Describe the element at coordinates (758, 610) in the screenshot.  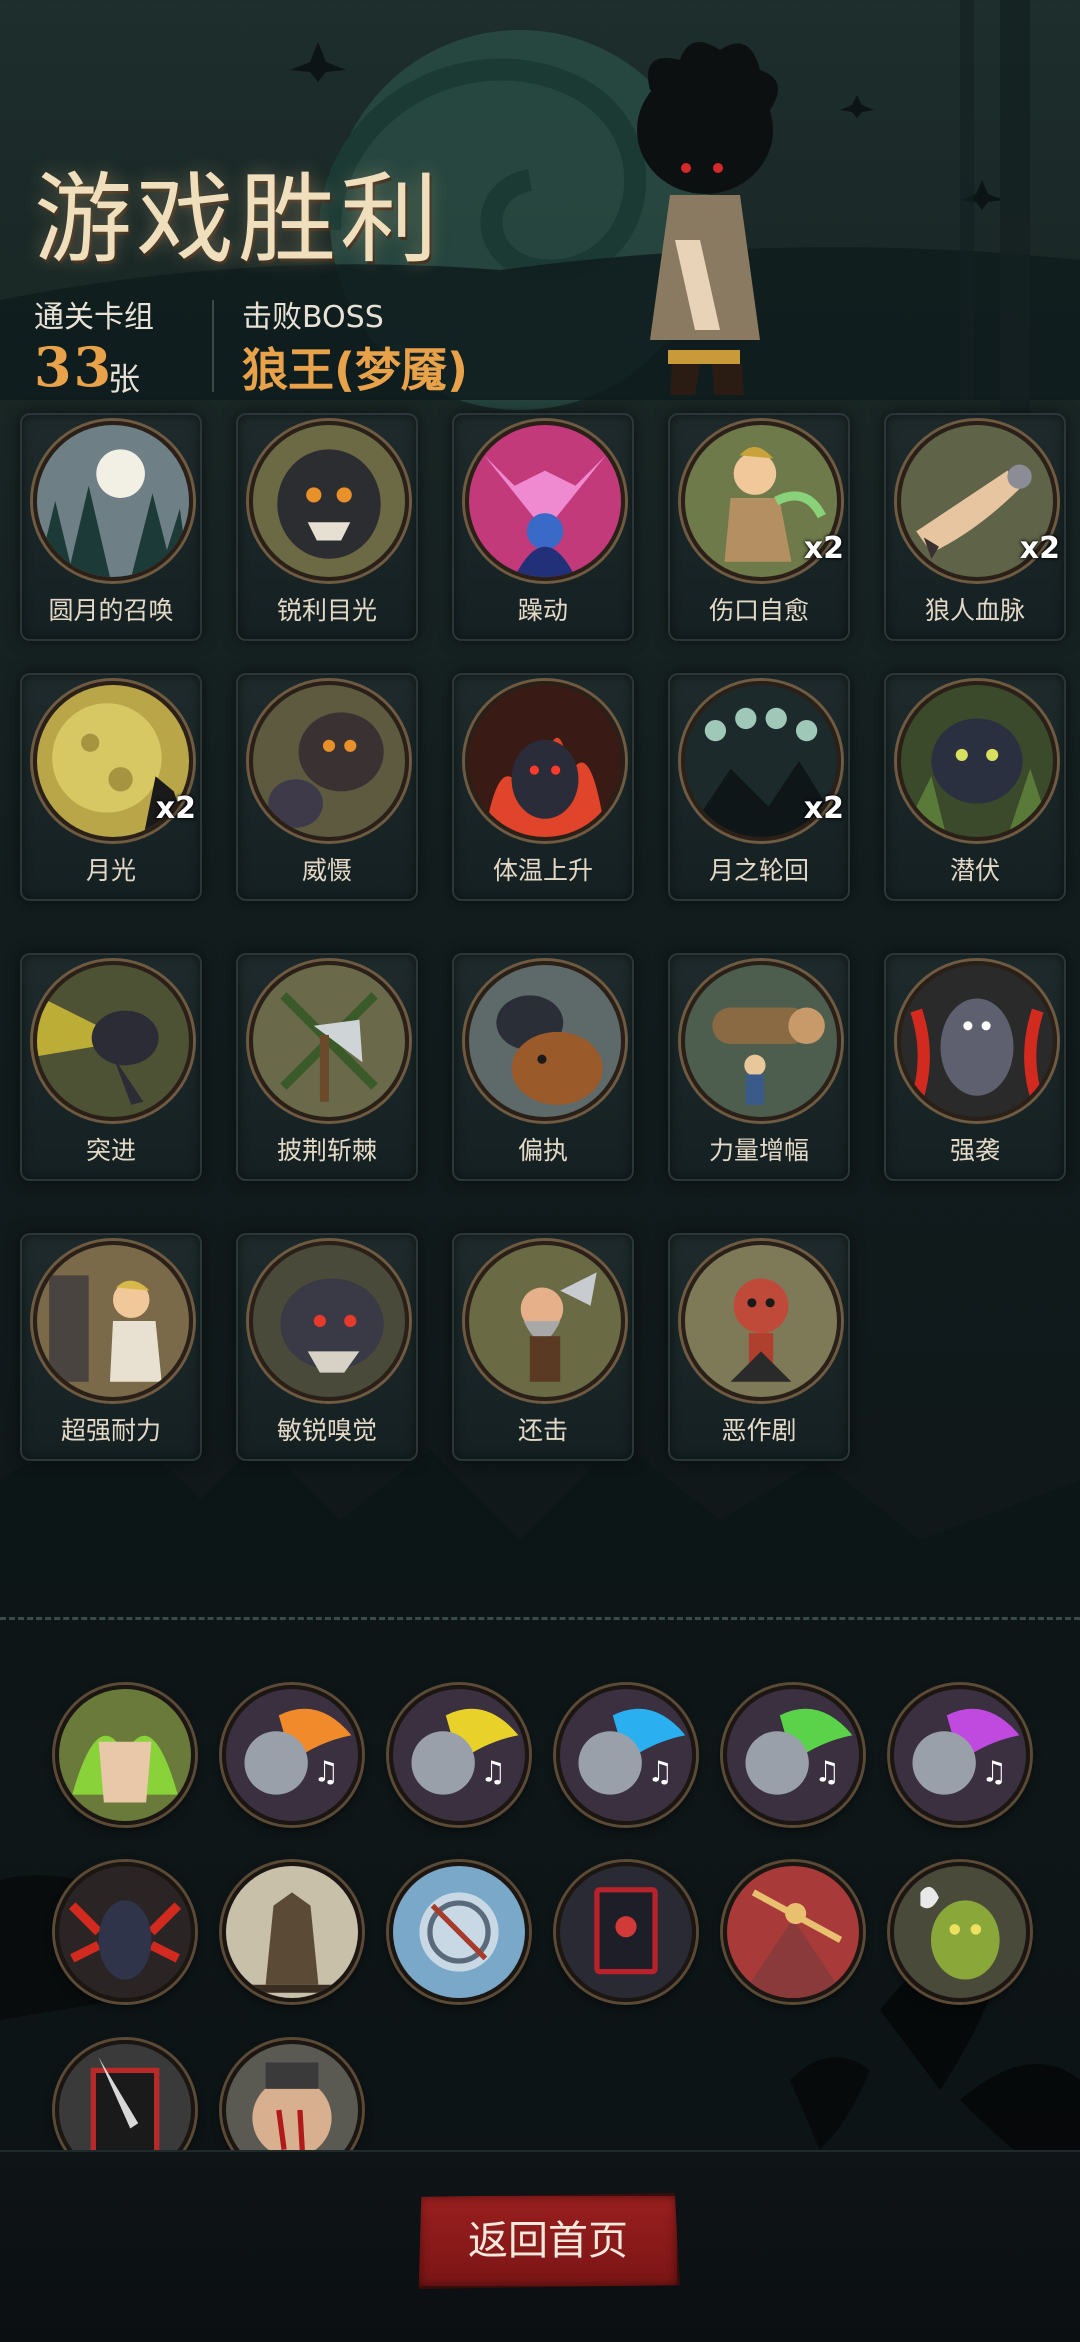
I see `card-label: 伤口自愈` at that location.